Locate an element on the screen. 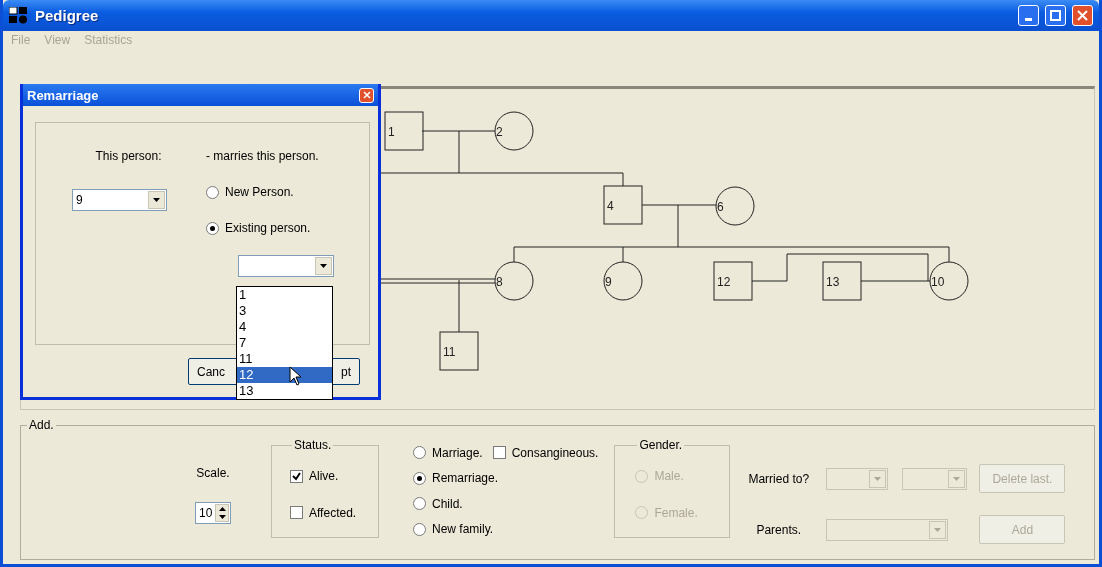 This screenshot has width=1102, height=567. field-label: - marries this person. is located at coordinates (262, 156).